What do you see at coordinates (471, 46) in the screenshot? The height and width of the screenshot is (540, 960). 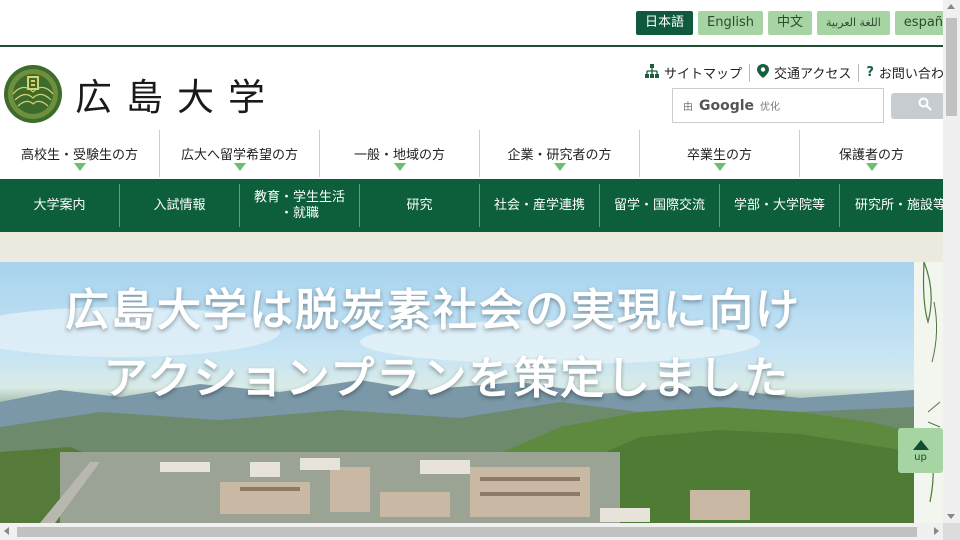 I see `header-divider` at bounding box center [471, 46].